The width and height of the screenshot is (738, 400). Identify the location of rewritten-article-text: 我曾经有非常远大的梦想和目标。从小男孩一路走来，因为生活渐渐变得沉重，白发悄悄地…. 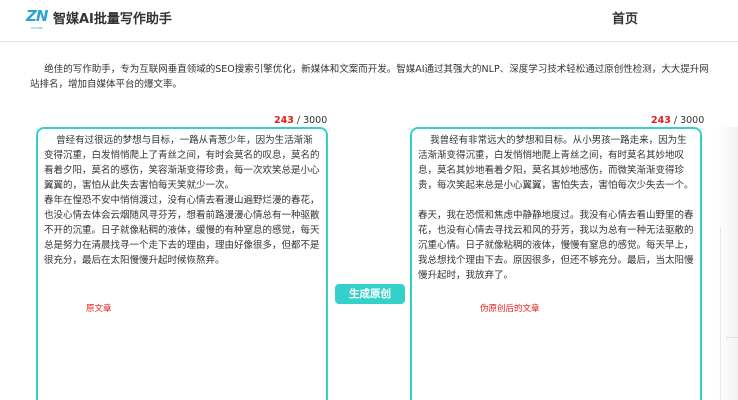
(556, 208).